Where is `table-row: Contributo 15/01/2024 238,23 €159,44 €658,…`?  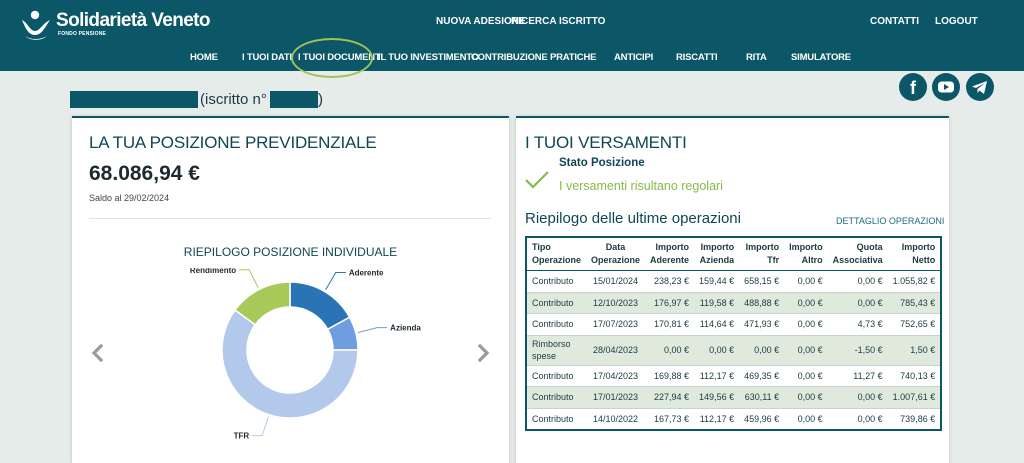 table-row: Contributo 15/01/2024 238,23 €159,44 €658,… is located at coordinates (734, 281).